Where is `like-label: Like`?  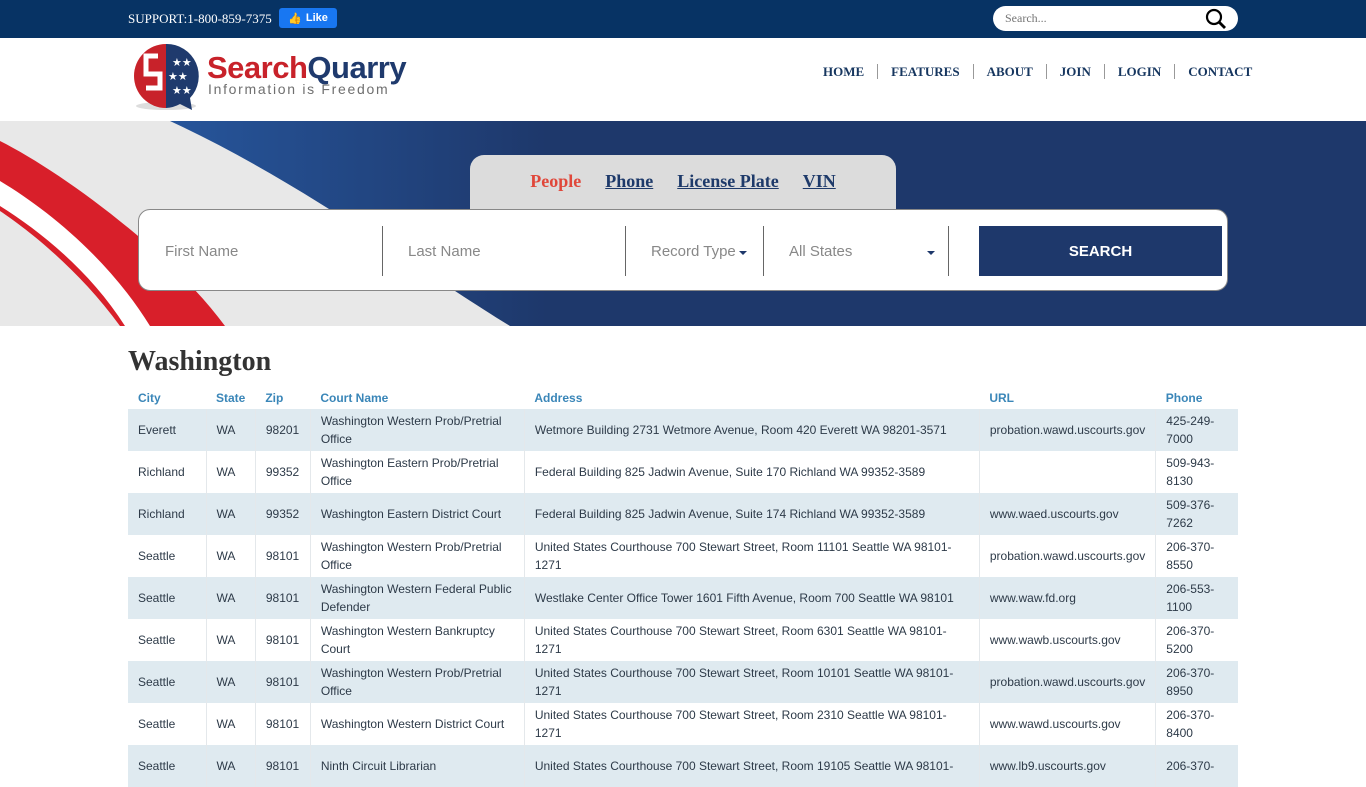
like-label: Like is located at coordinates (316, 18).